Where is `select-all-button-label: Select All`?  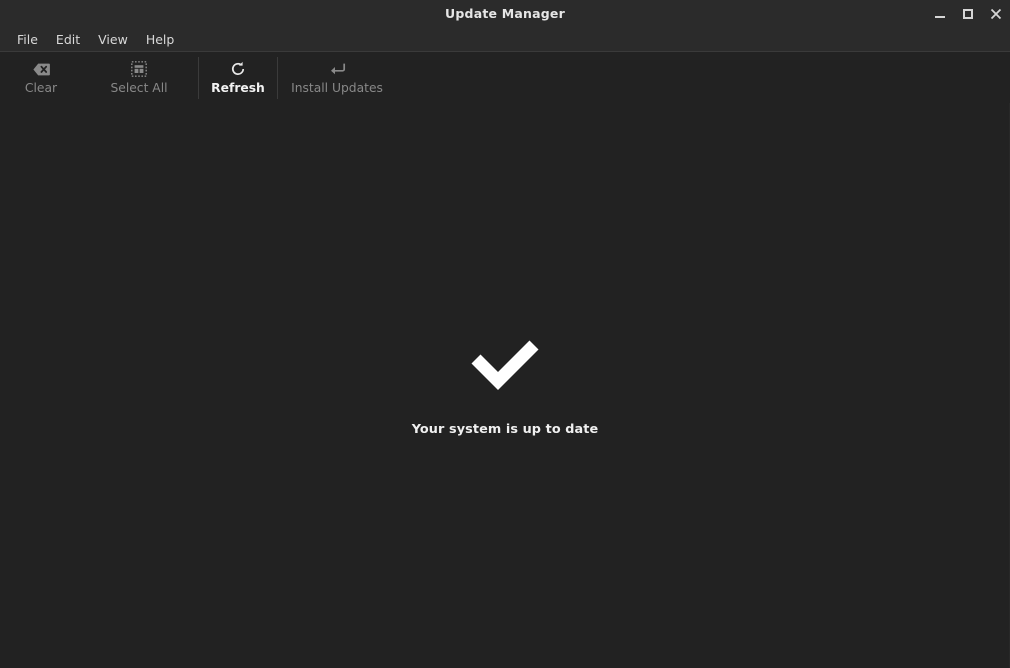 select-all-button-label: Select All is located at coordinates (139, 88).